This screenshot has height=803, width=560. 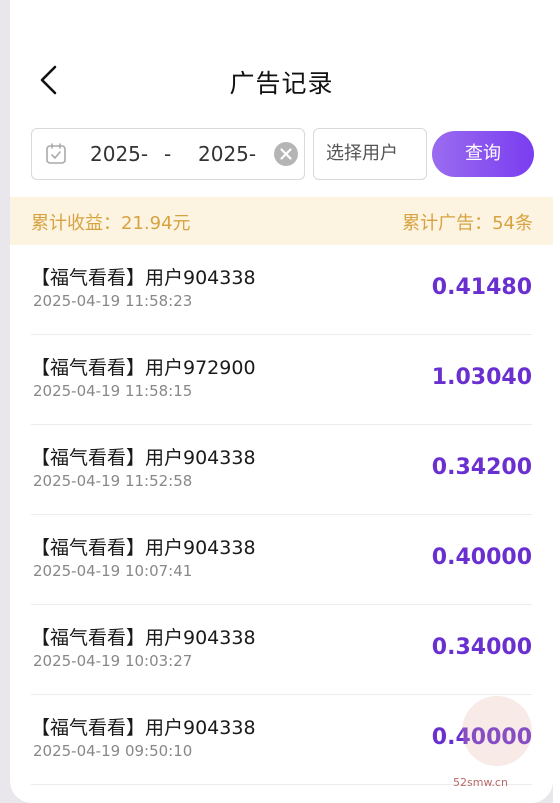 I want to click on query-button: 查询, so click(x=483, y=154).